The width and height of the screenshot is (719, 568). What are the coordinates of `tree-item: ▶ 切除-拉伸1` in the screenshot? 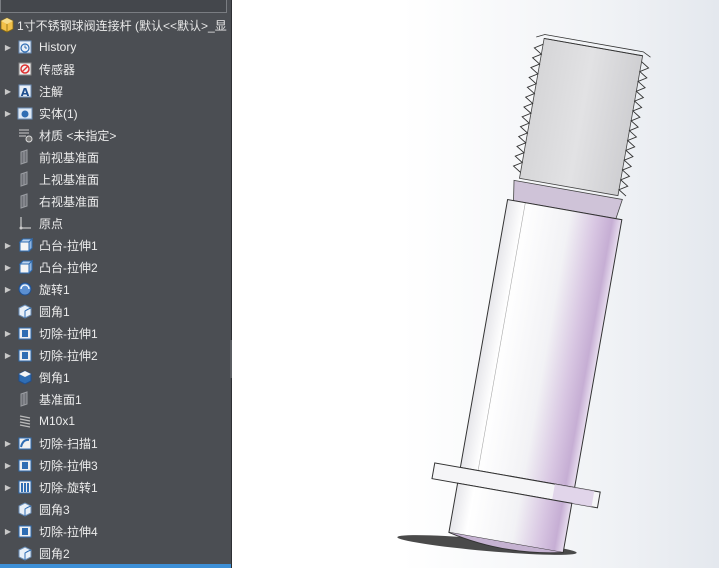 It's located at (115, 333).